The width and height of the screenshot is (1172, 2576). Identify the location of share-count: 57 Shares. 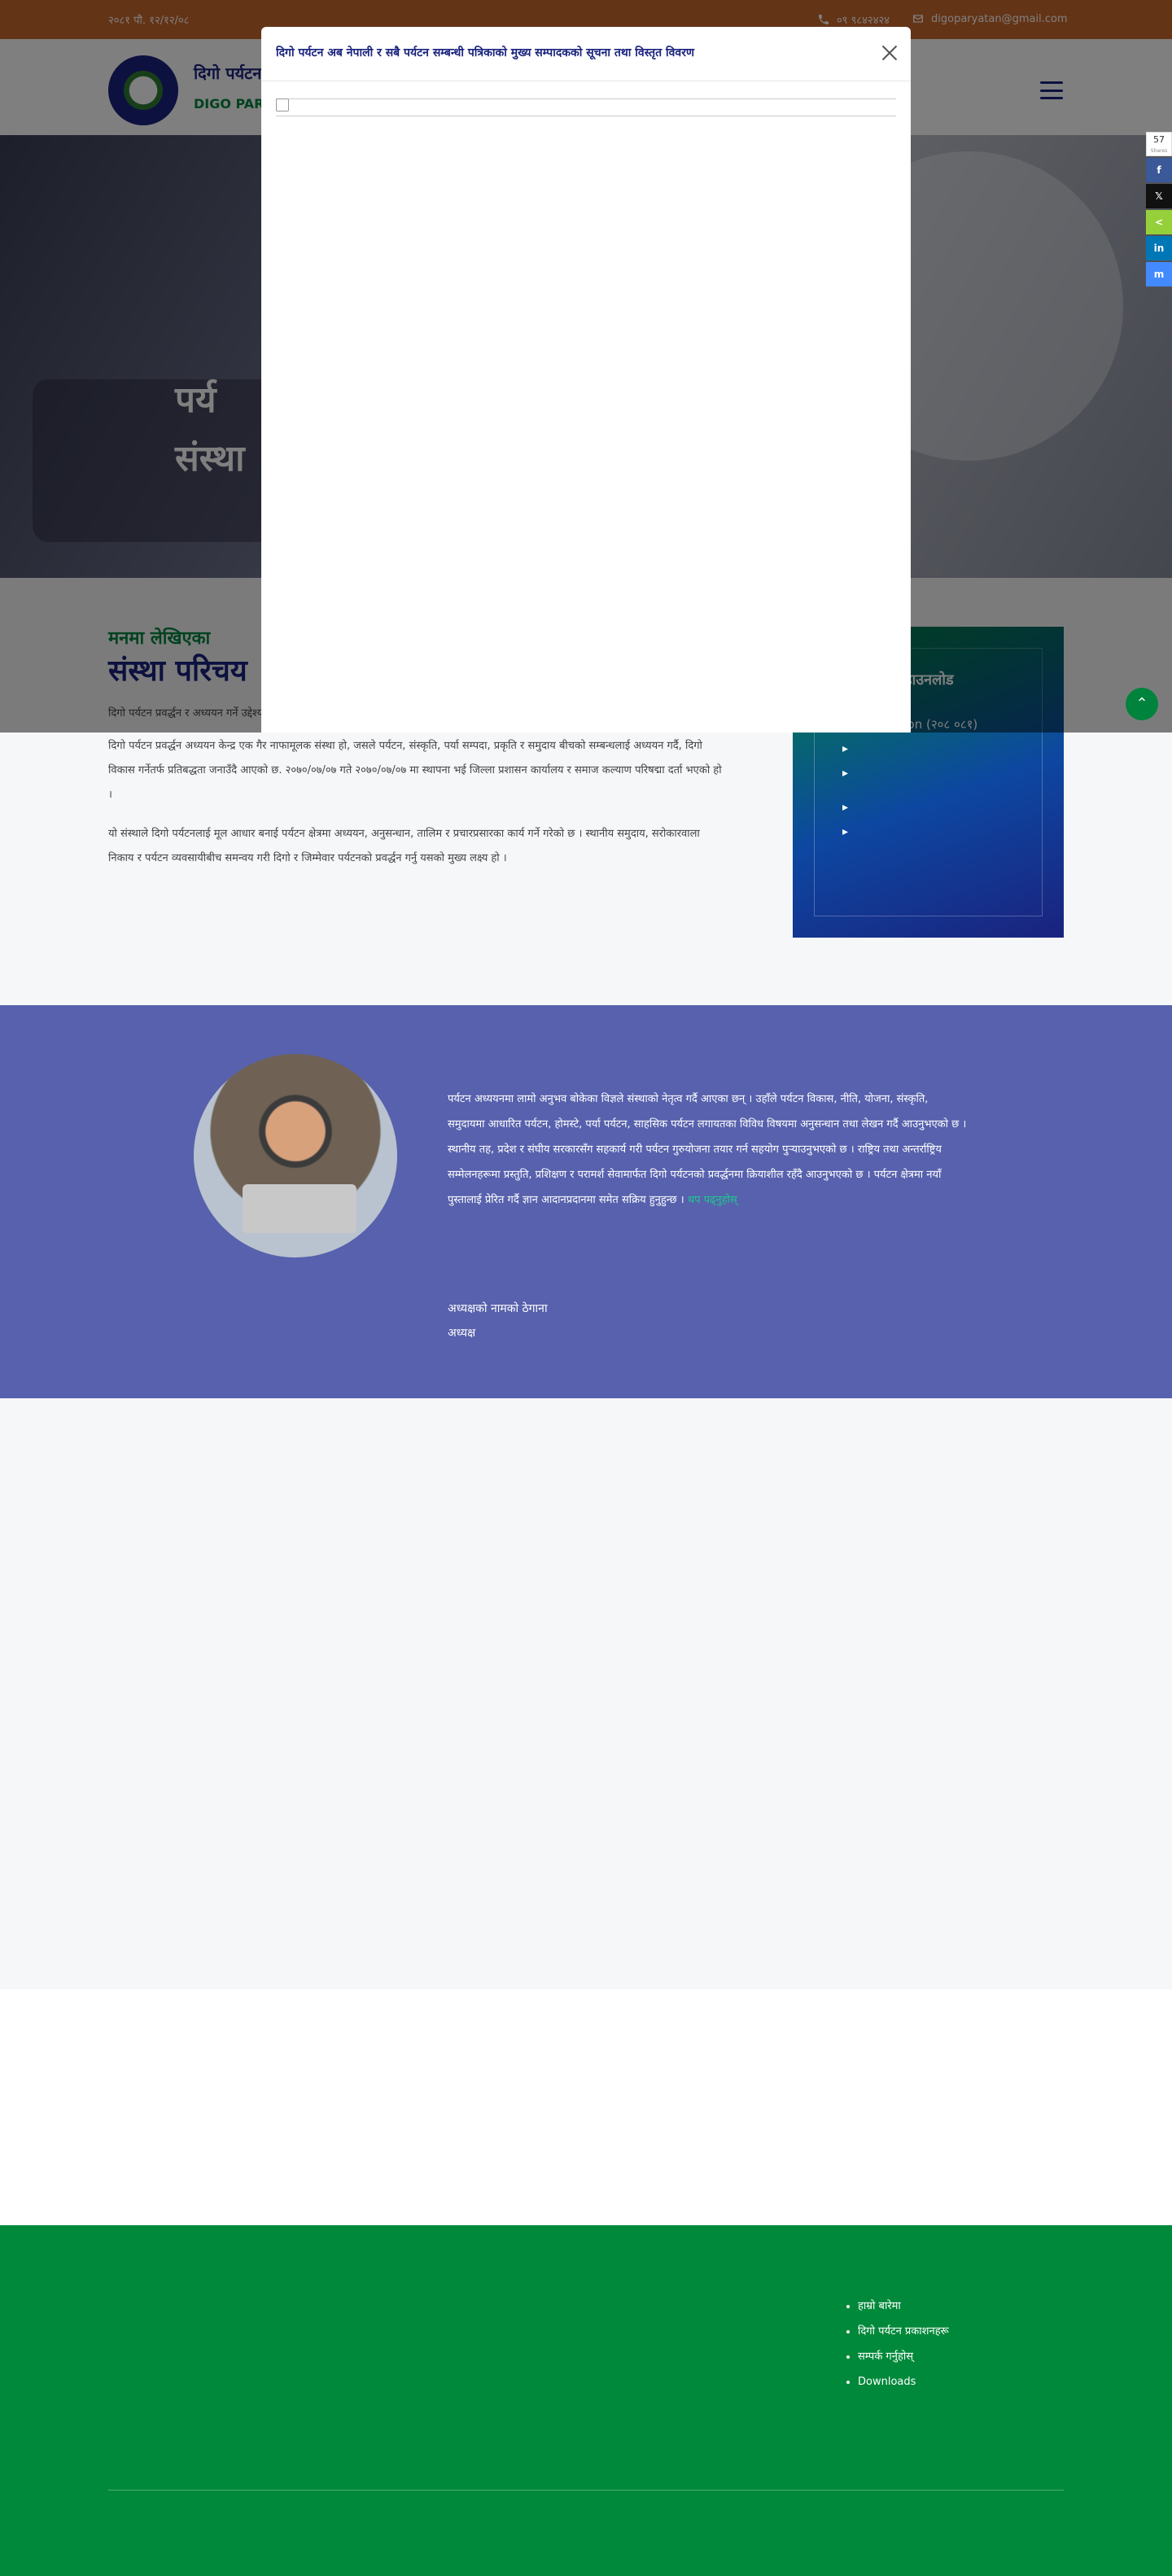
(1159, 144).